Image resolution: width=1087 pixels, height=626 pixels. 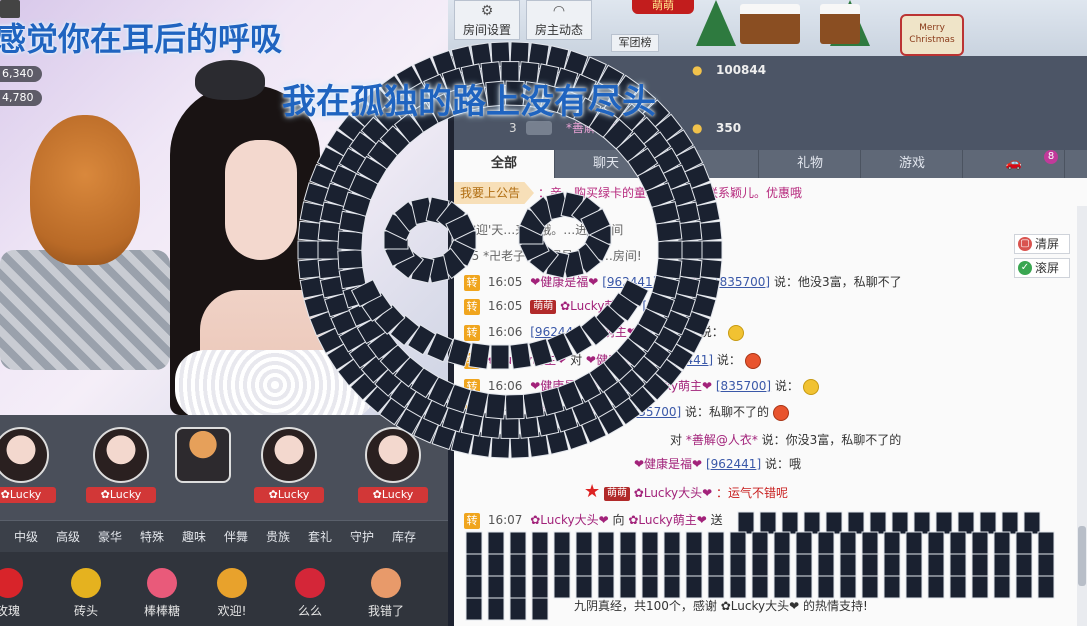 What do you see at coordinates (729, 128) in the screenshot?
I see `rank-value: 350` at bounding box center [729, 128].